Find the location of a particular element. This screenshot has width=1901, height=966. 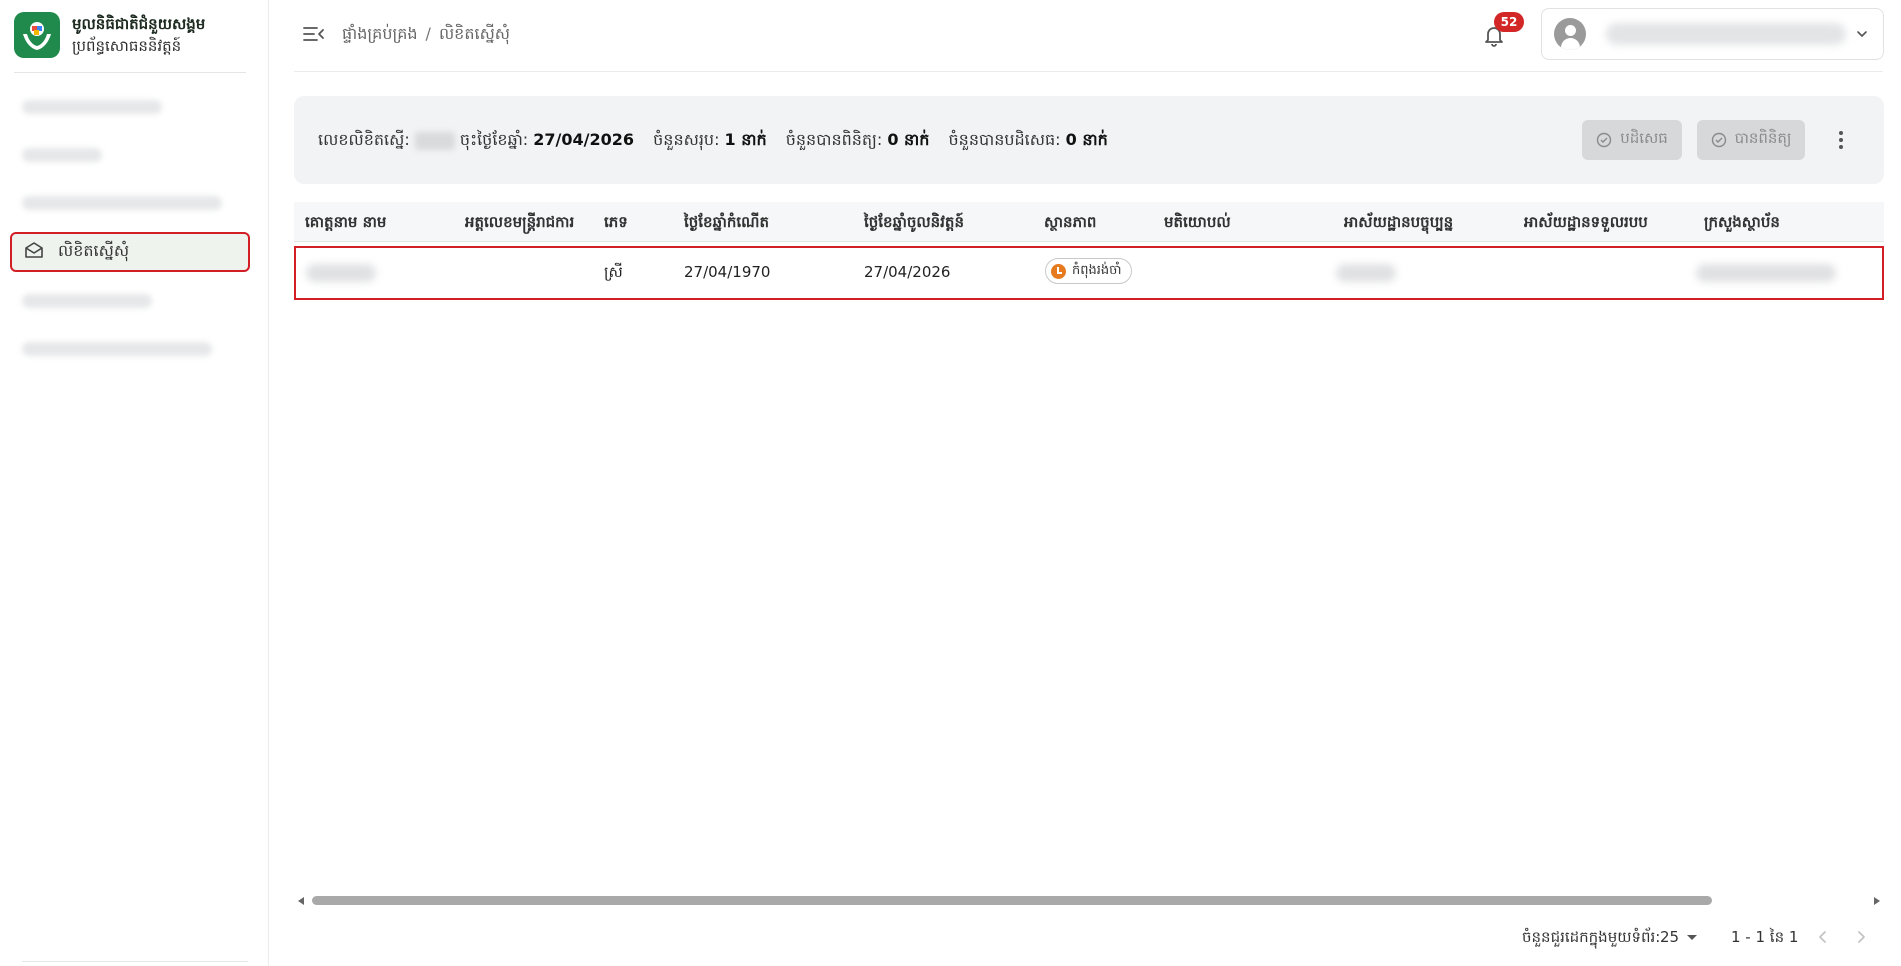

sidebar-nav: លិខិតស្នើសុំ is located at coordinates (130, 233).